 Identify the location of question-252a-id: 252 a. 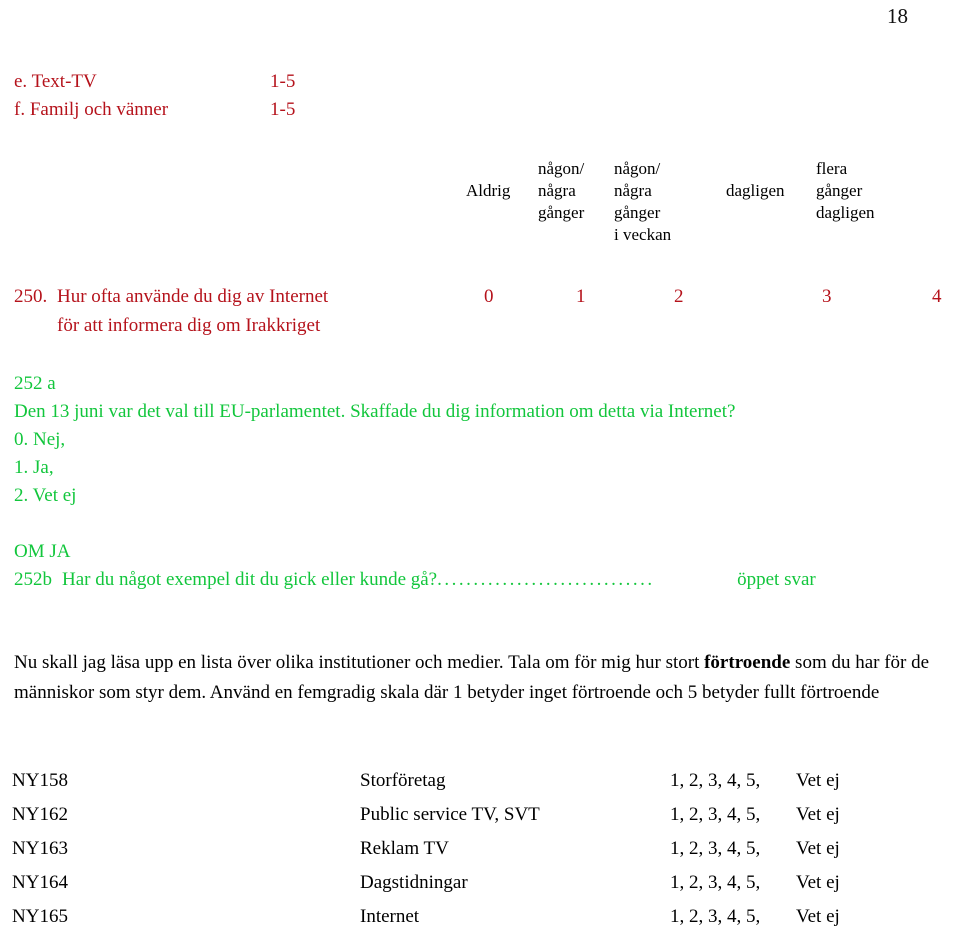
(35, 383).